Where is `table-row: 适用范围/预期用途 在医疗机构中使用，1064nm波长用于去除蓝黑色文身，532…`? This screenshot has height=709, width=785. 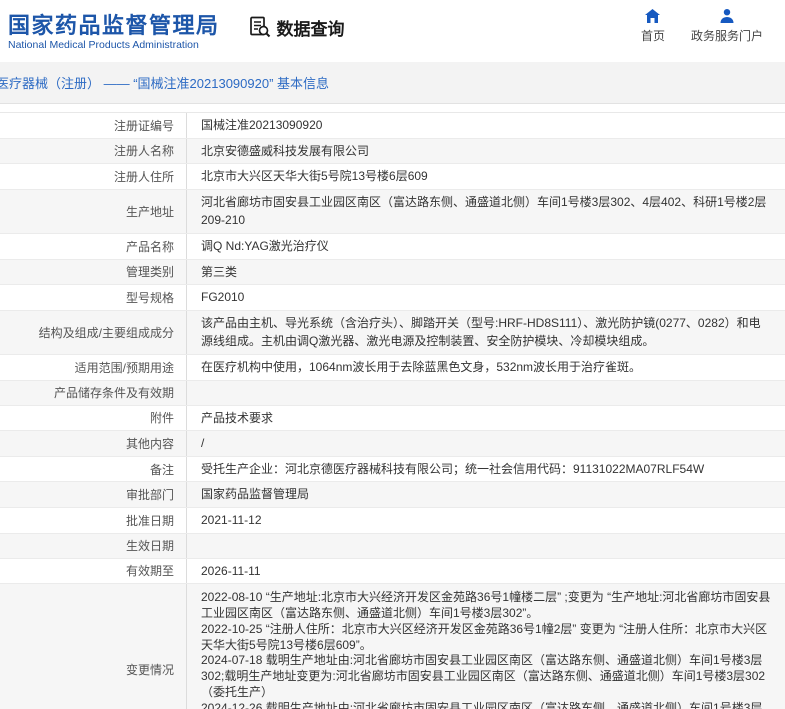
table-row: 适用范围/预期用途 在医疗机构中使用，1064nm波长用于去除蓝黑色文身，532… is located at coordinates (392, 367).